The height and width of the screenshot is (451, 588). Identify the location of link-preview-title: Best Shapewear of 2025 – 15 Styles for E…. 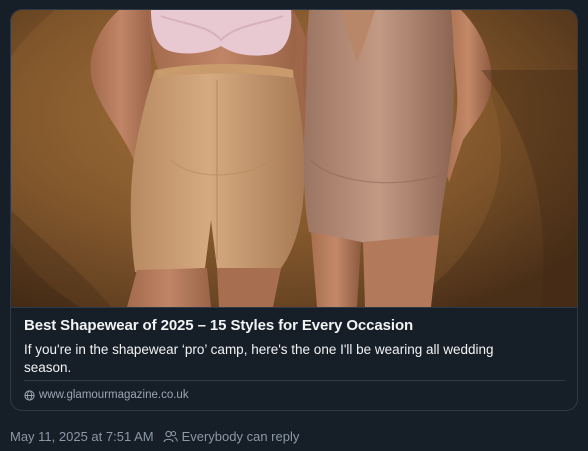
(294, 325).